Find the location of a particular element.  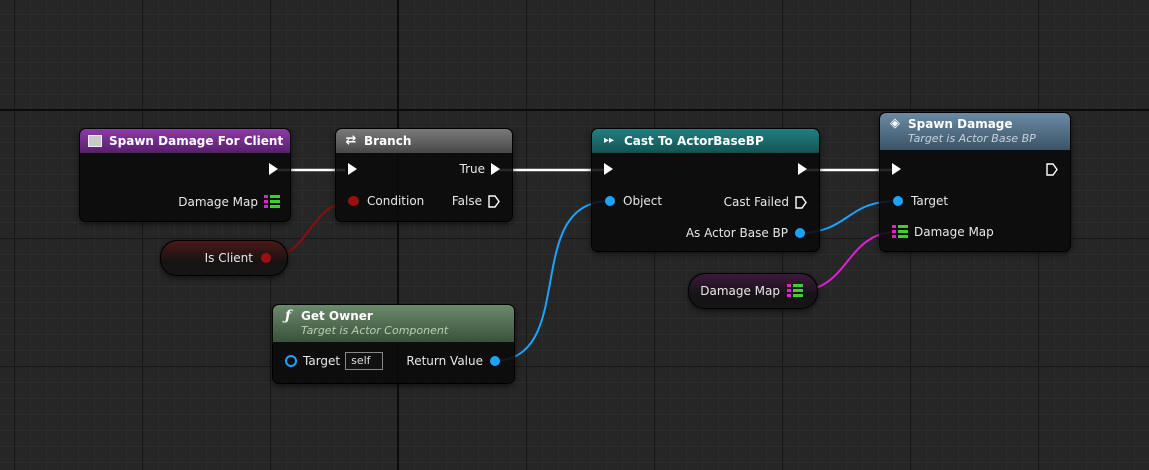

pin-label: Object is located at coordinates (643, 201).